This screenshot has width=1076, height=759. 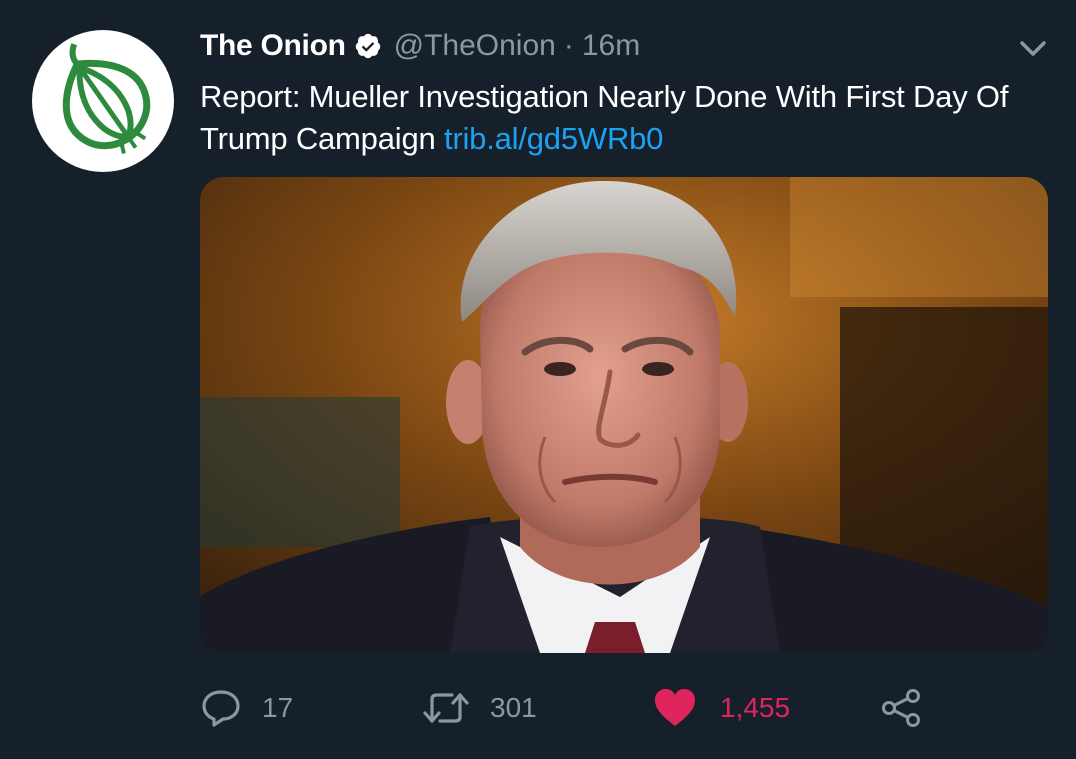 I want to click on onion-logo-icon, so click(x=106, y=98).